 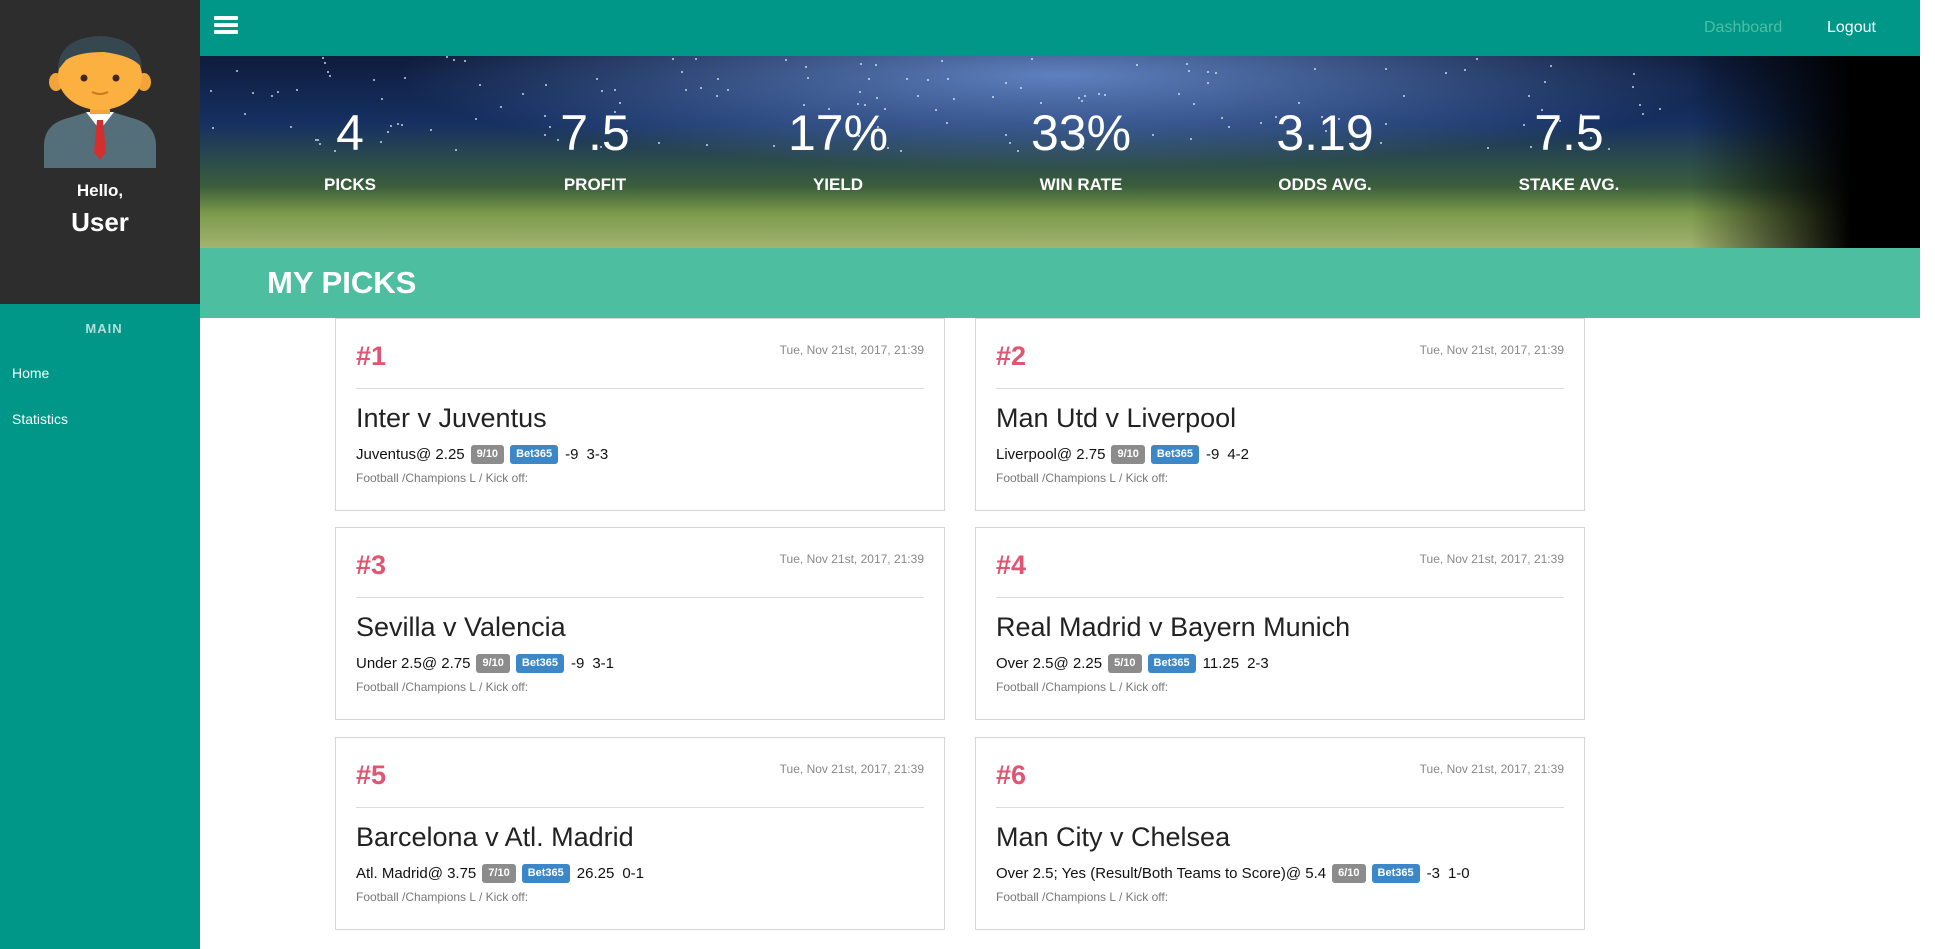 What do you see at coordinates (410, 454) in the screenshot?
I see `pick-selection: Juventus@ 2.25` at bounding box center [410, 454].